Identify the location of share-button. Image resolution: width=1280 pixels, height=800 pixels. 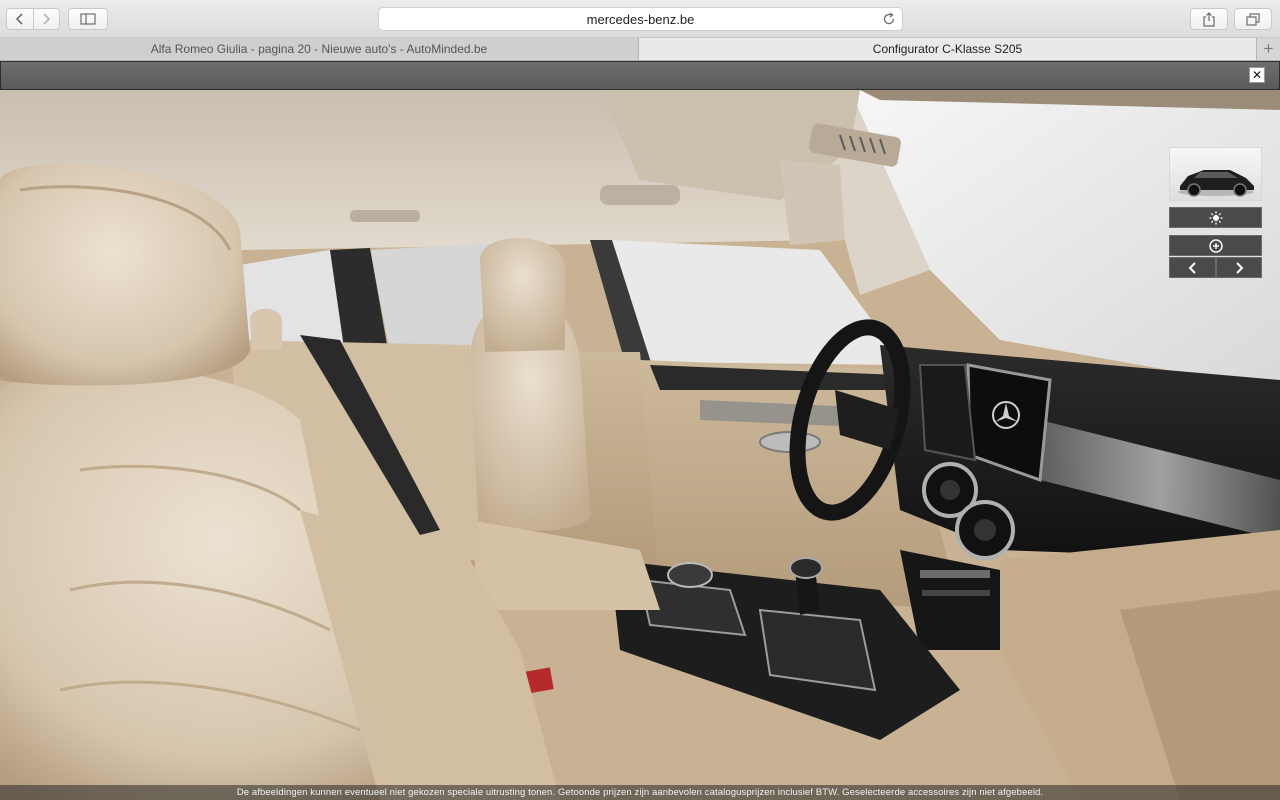
(1209, 19).